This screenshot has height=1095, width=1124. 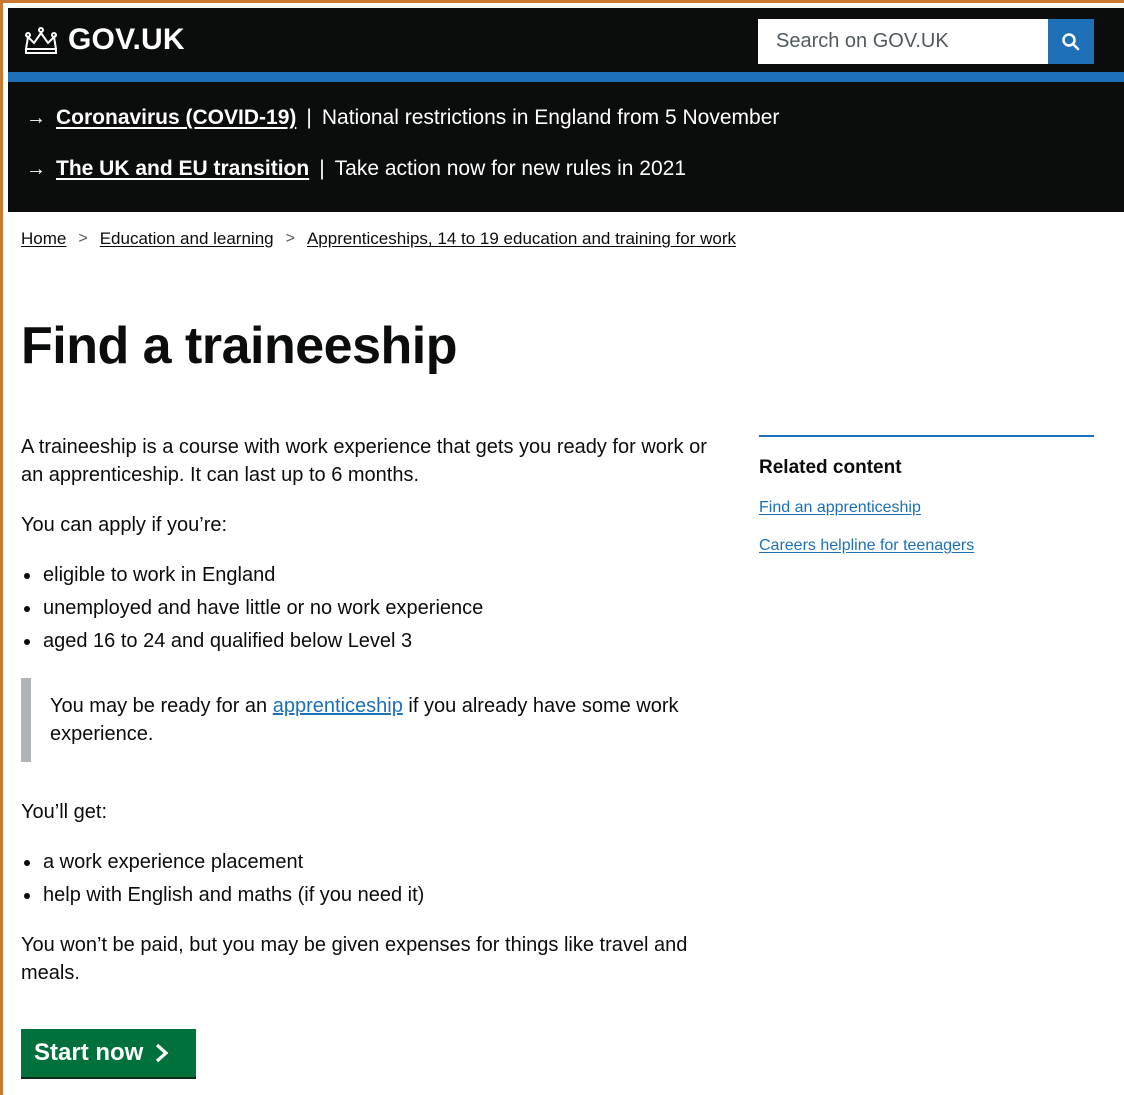 What do you see at coordinates (43, 239) in the screenshot?
I see `breadcrumb-home: Home` at bounding box center [43, 239].